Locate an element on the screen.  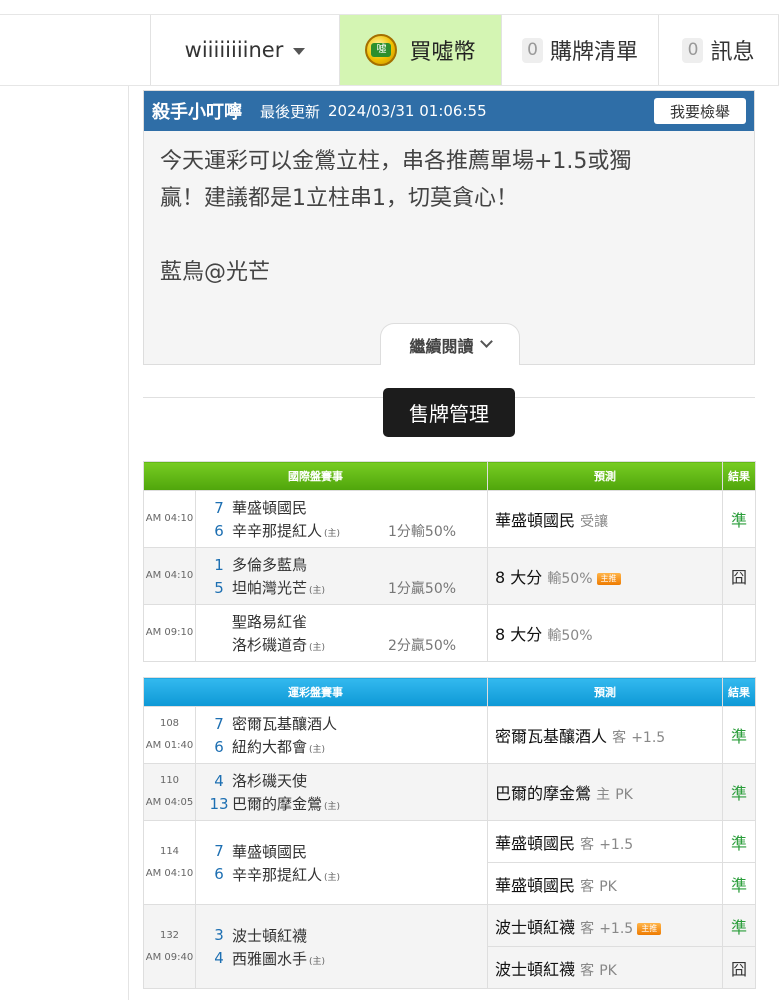
prediction-cell: 華盛頓國民 客 +1.5 is located at coordinates (605, 841).